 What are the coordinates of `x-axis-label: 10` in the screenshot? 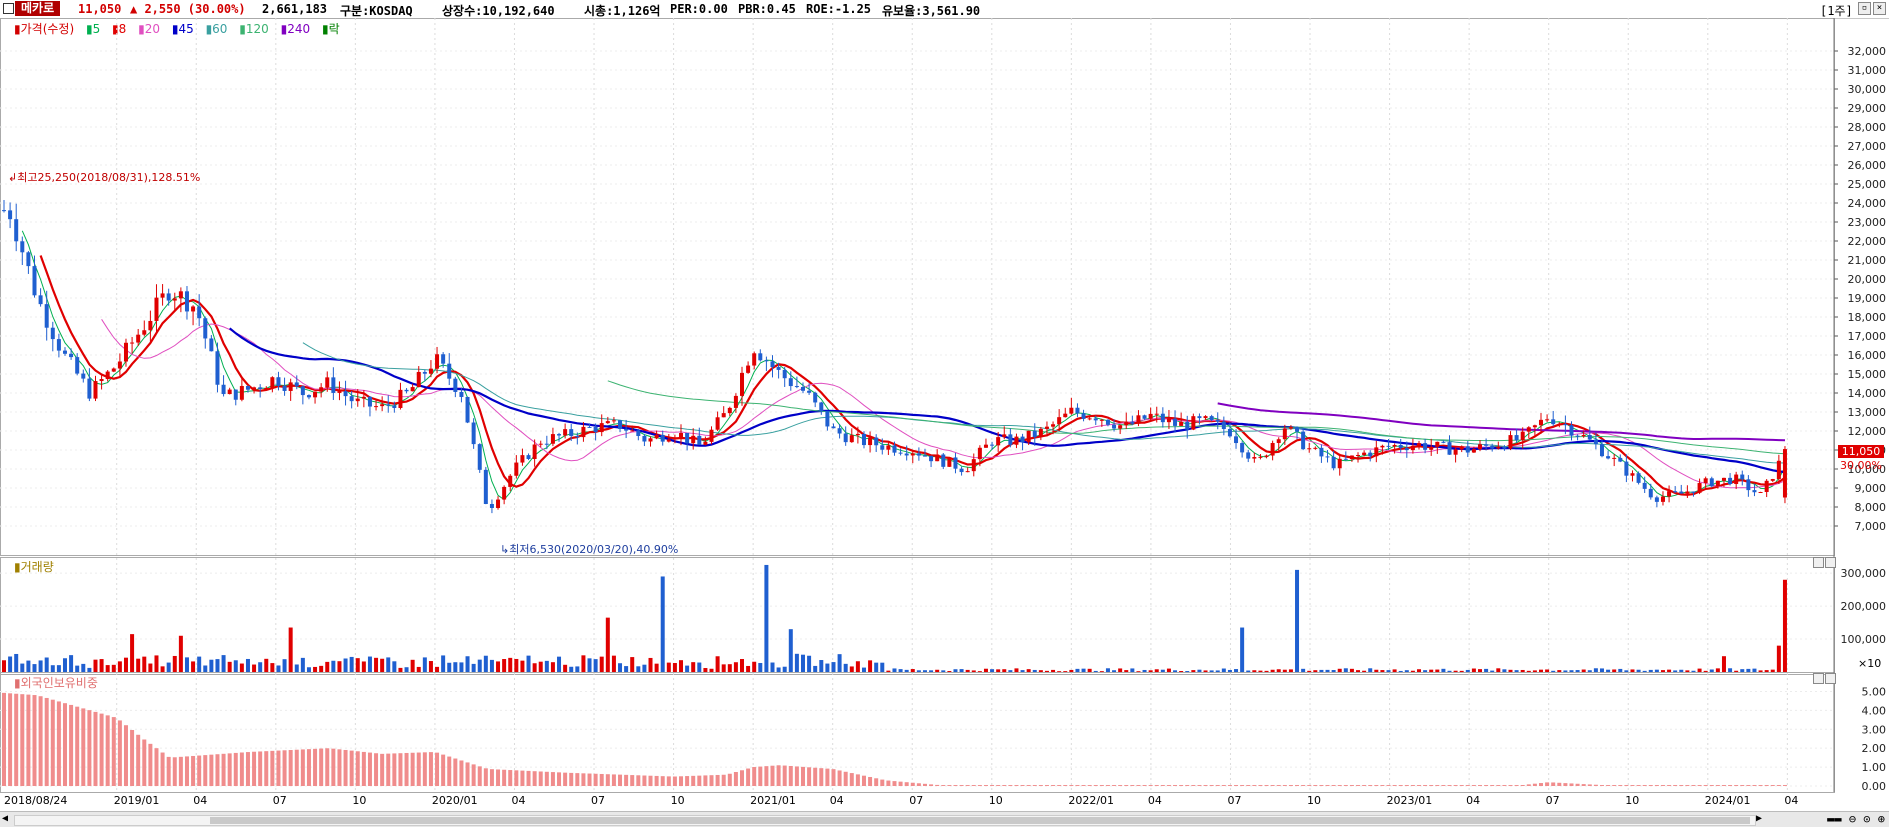 It's located at (359, 800).